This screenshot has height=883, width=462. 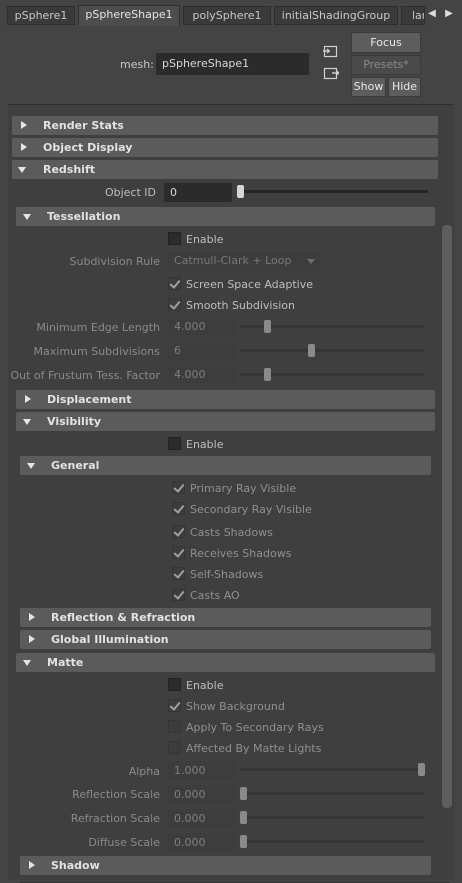 What do you see at coordinates (202, 771) in the screenshot?
I see `alpha-field: 1.000` at bounding box center [202, 771].